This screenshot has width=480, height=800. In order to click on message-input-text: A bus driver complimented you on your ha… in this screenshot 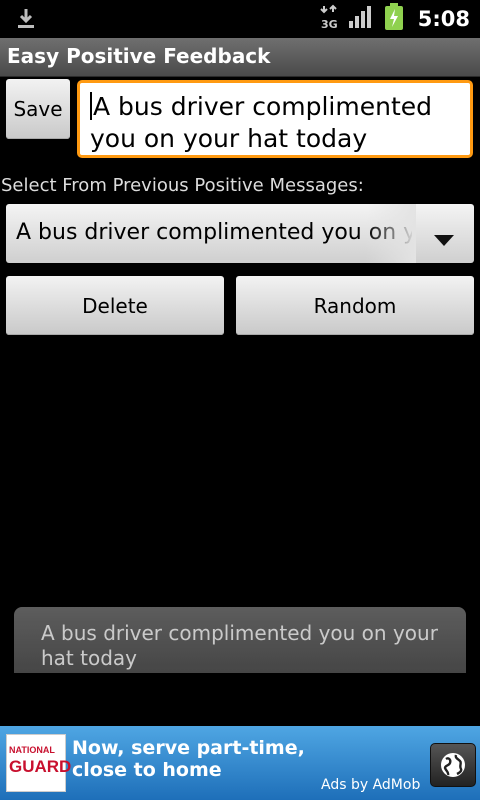, I will do `click(261, 122)`.